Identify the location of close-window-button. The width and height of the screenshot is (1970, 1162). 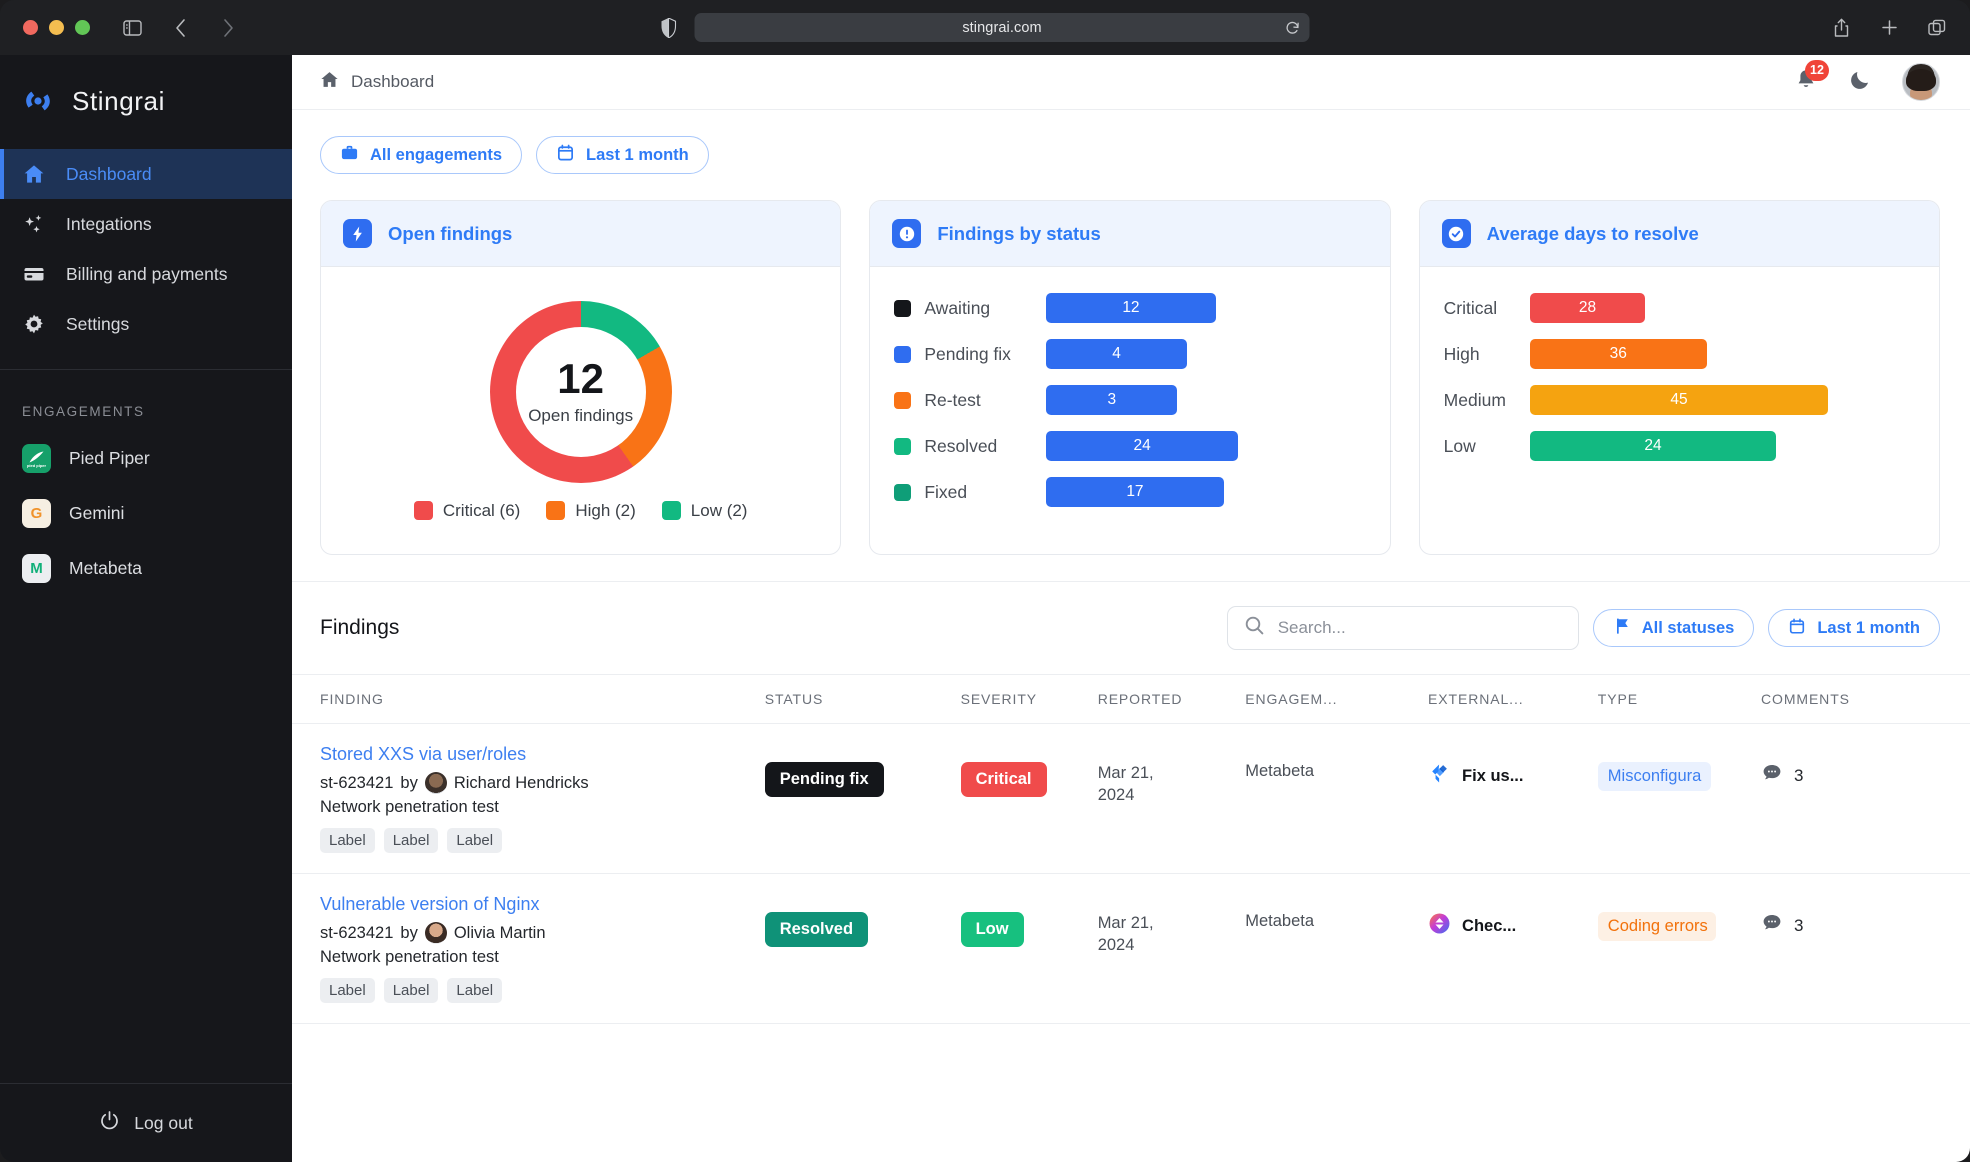
(30, 27).